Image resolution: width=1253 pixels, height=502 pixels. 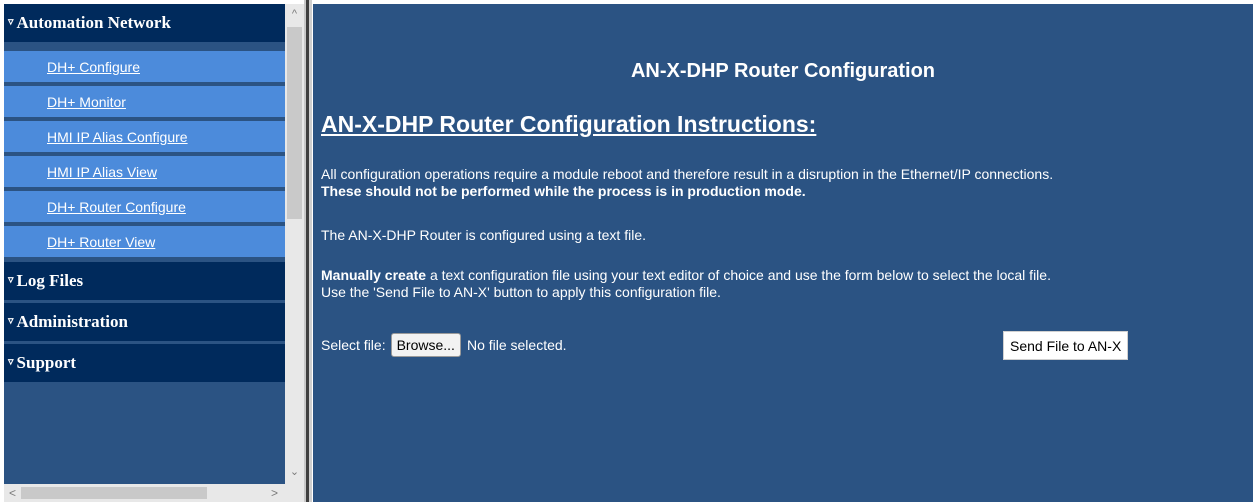 What do you see at coordinates (374, 275) in the screenshot?
I see `manually-create-text: Manually create` at bounding box center [374, 275].